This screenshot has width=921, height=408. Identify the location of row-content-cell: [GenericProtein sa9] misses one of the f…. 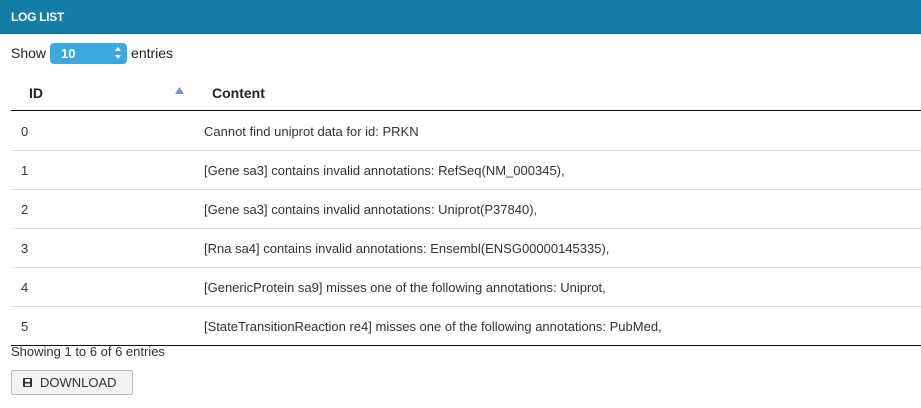
(405, 287).